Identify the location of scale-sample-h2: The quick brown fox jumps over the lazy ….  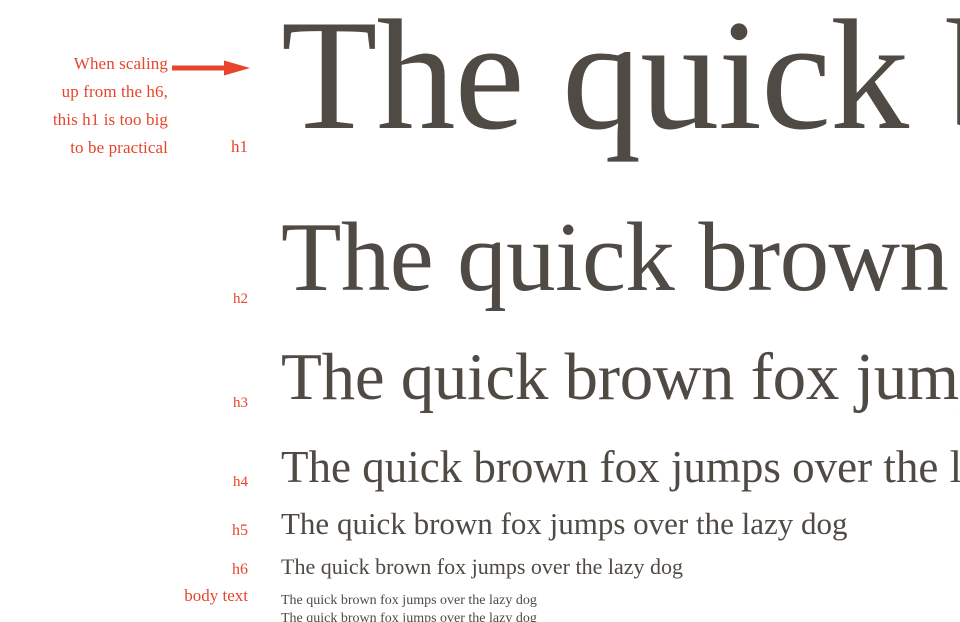
(620, 257).